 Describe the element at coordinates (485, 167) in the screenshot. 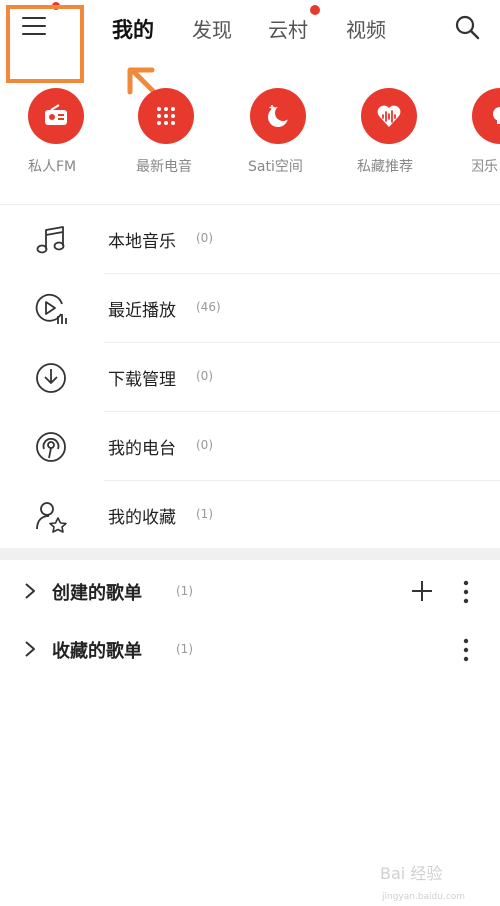

I see `quick-label: 因乐` at that location.